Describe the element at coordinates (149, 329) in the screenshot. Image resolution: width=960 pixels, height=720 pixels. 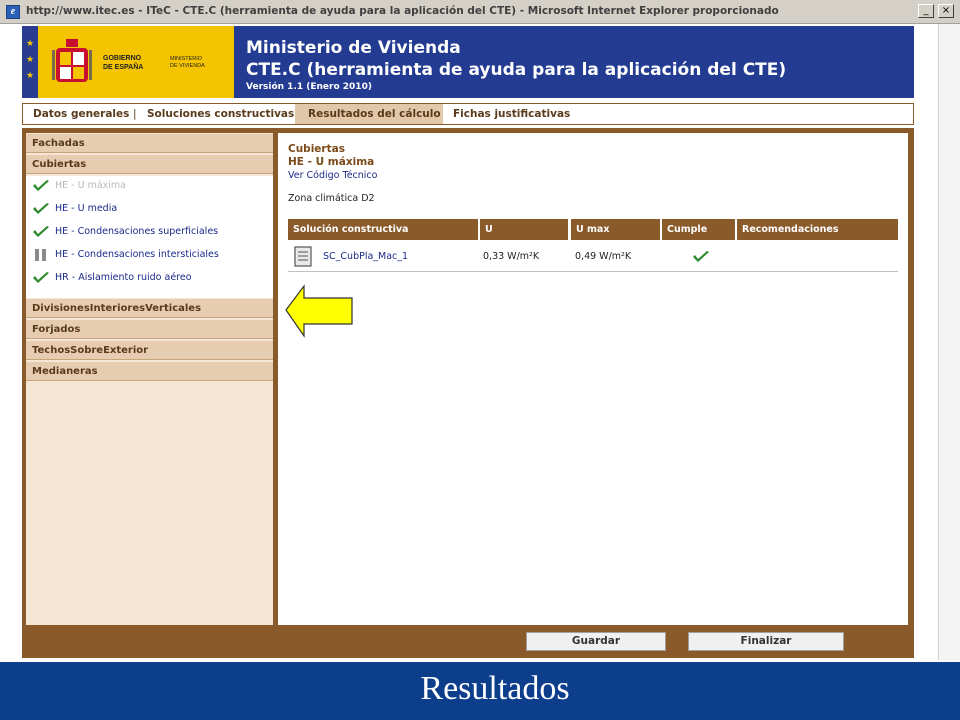
I see `sidebar-section-forjados: Forjados` at that location.